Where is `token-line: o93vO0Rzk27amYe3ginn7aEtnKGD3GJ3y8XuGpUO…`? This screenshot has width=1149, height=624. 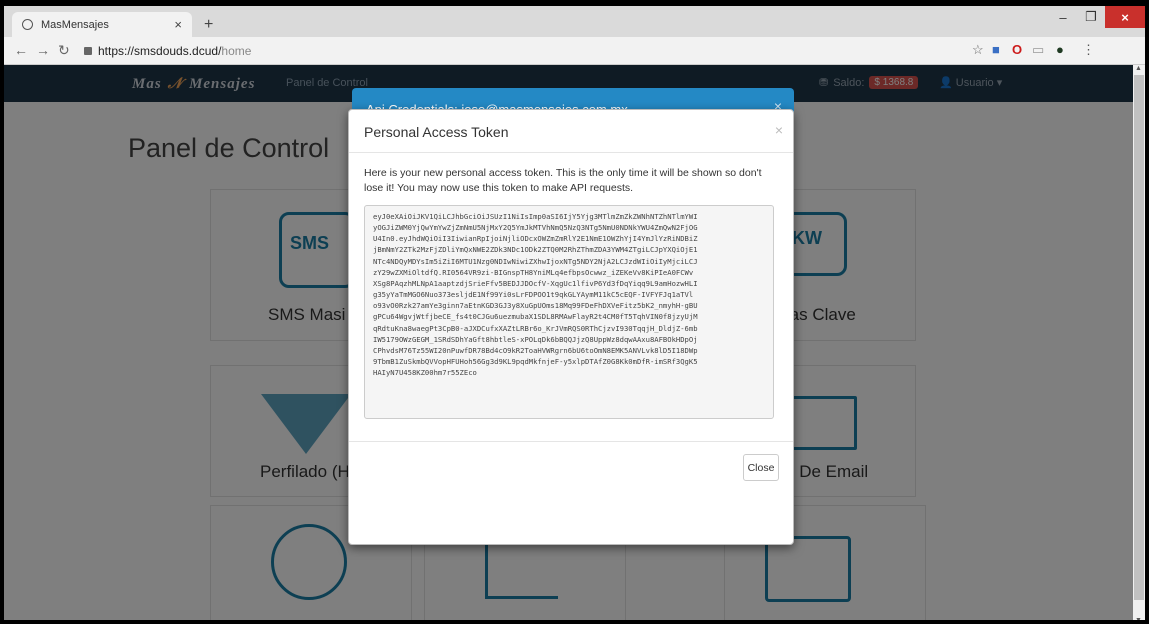 token-line: o93vO0Rzk27amYe3ginn7aEtnKGD3GJ3y8XuGpUO… is located at coordinates (535, 306).